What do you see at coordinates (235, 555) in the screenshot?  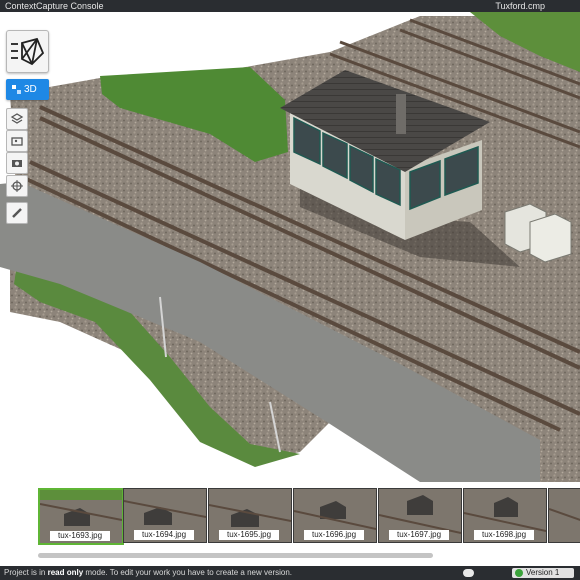 I see `filmstrip-scrollbar` at bounding box center [235, 555].